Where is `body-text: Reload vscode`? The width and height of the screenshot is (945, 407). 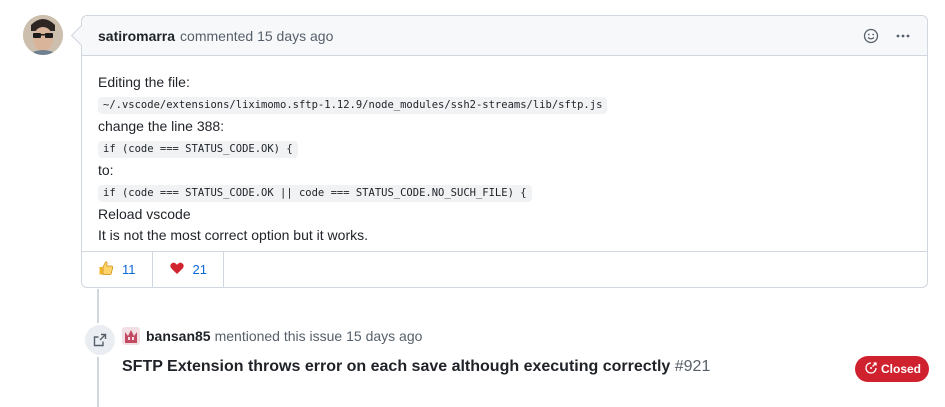
body-text: Reload vscode is located at coordinates (144, 214).